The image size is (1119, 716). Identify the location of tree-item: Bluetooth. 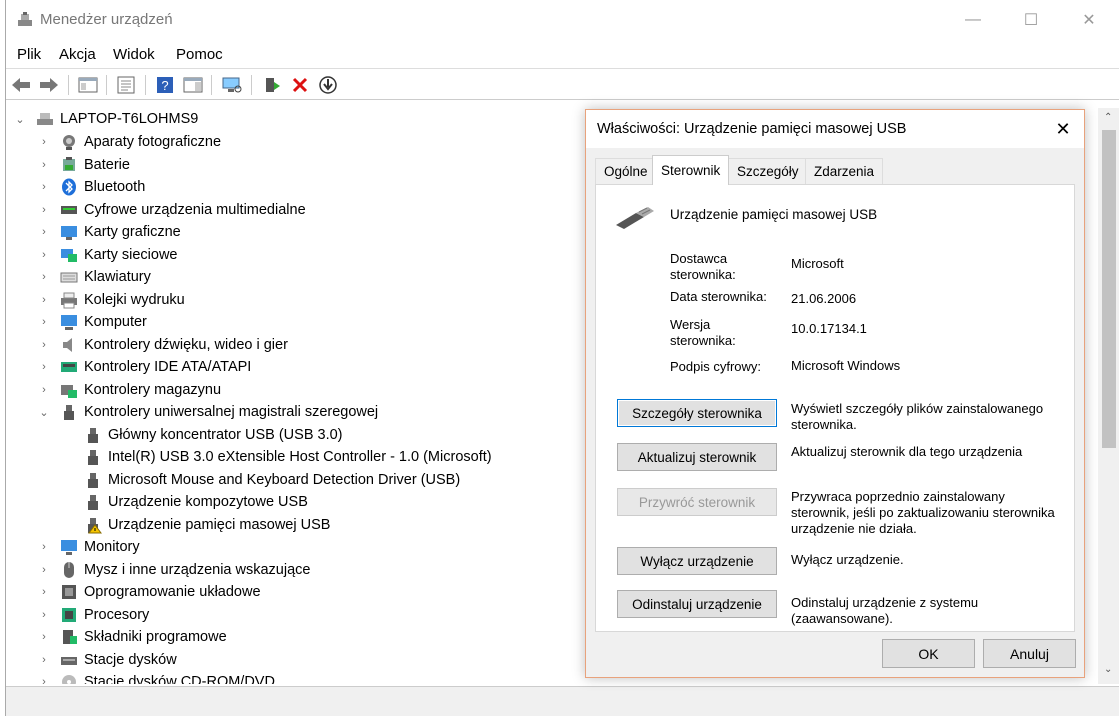
(102, 187).